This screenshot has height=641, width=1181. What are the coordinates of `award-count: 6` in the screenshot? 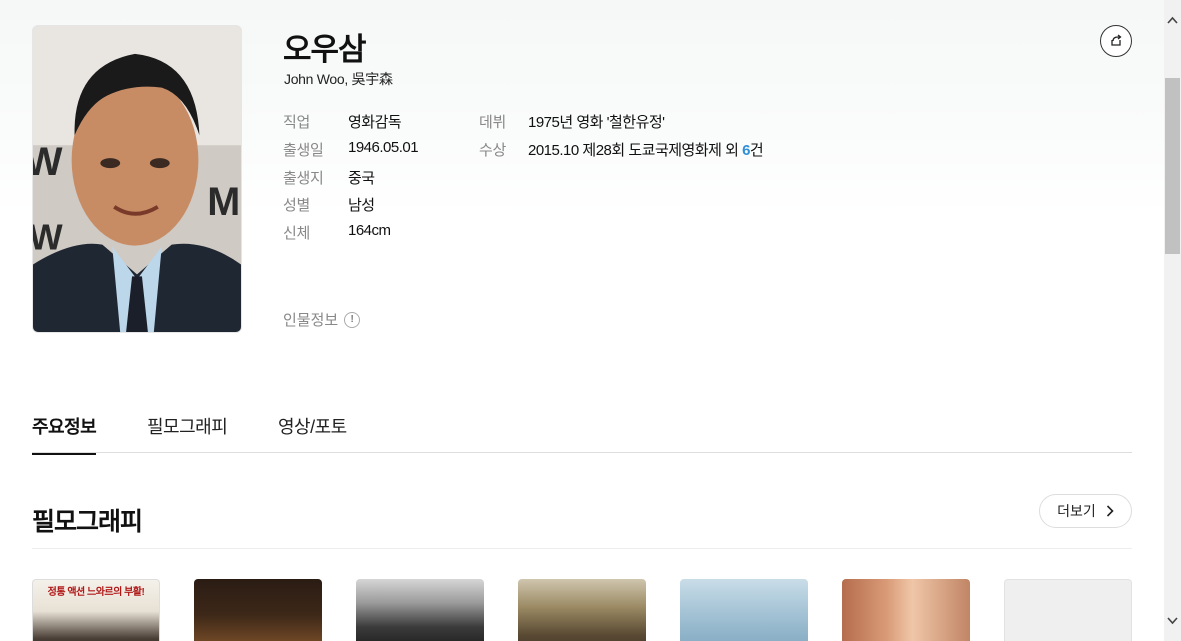 It's located at (746, 150).